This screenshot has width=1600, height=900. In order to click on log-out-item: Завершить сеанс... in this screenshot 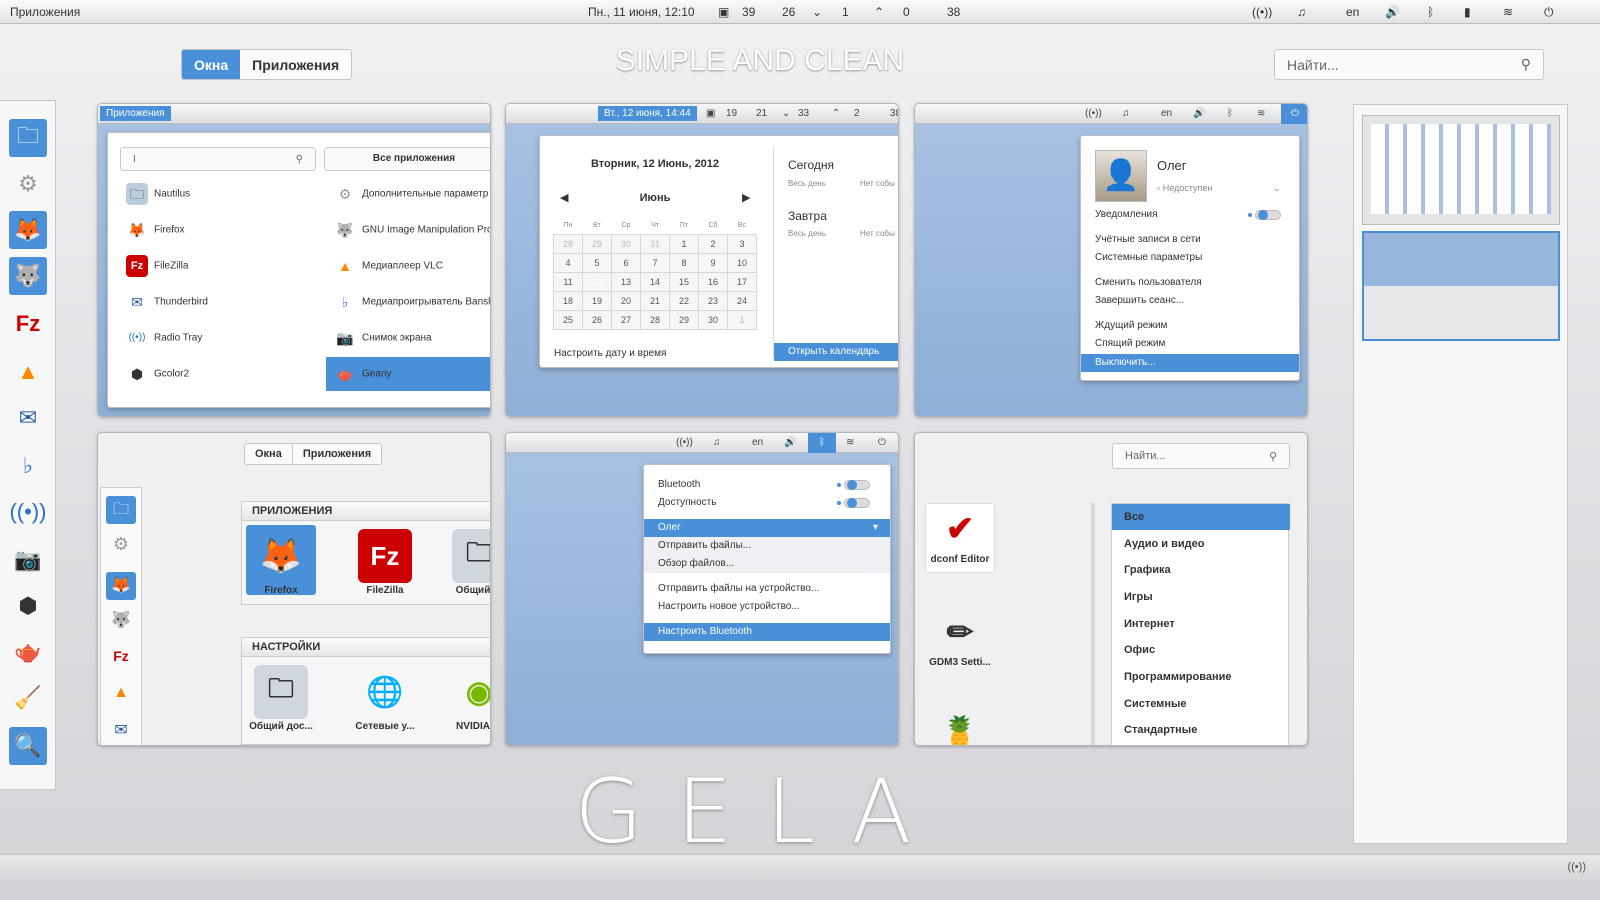, I will do `click(1139, 300)`.